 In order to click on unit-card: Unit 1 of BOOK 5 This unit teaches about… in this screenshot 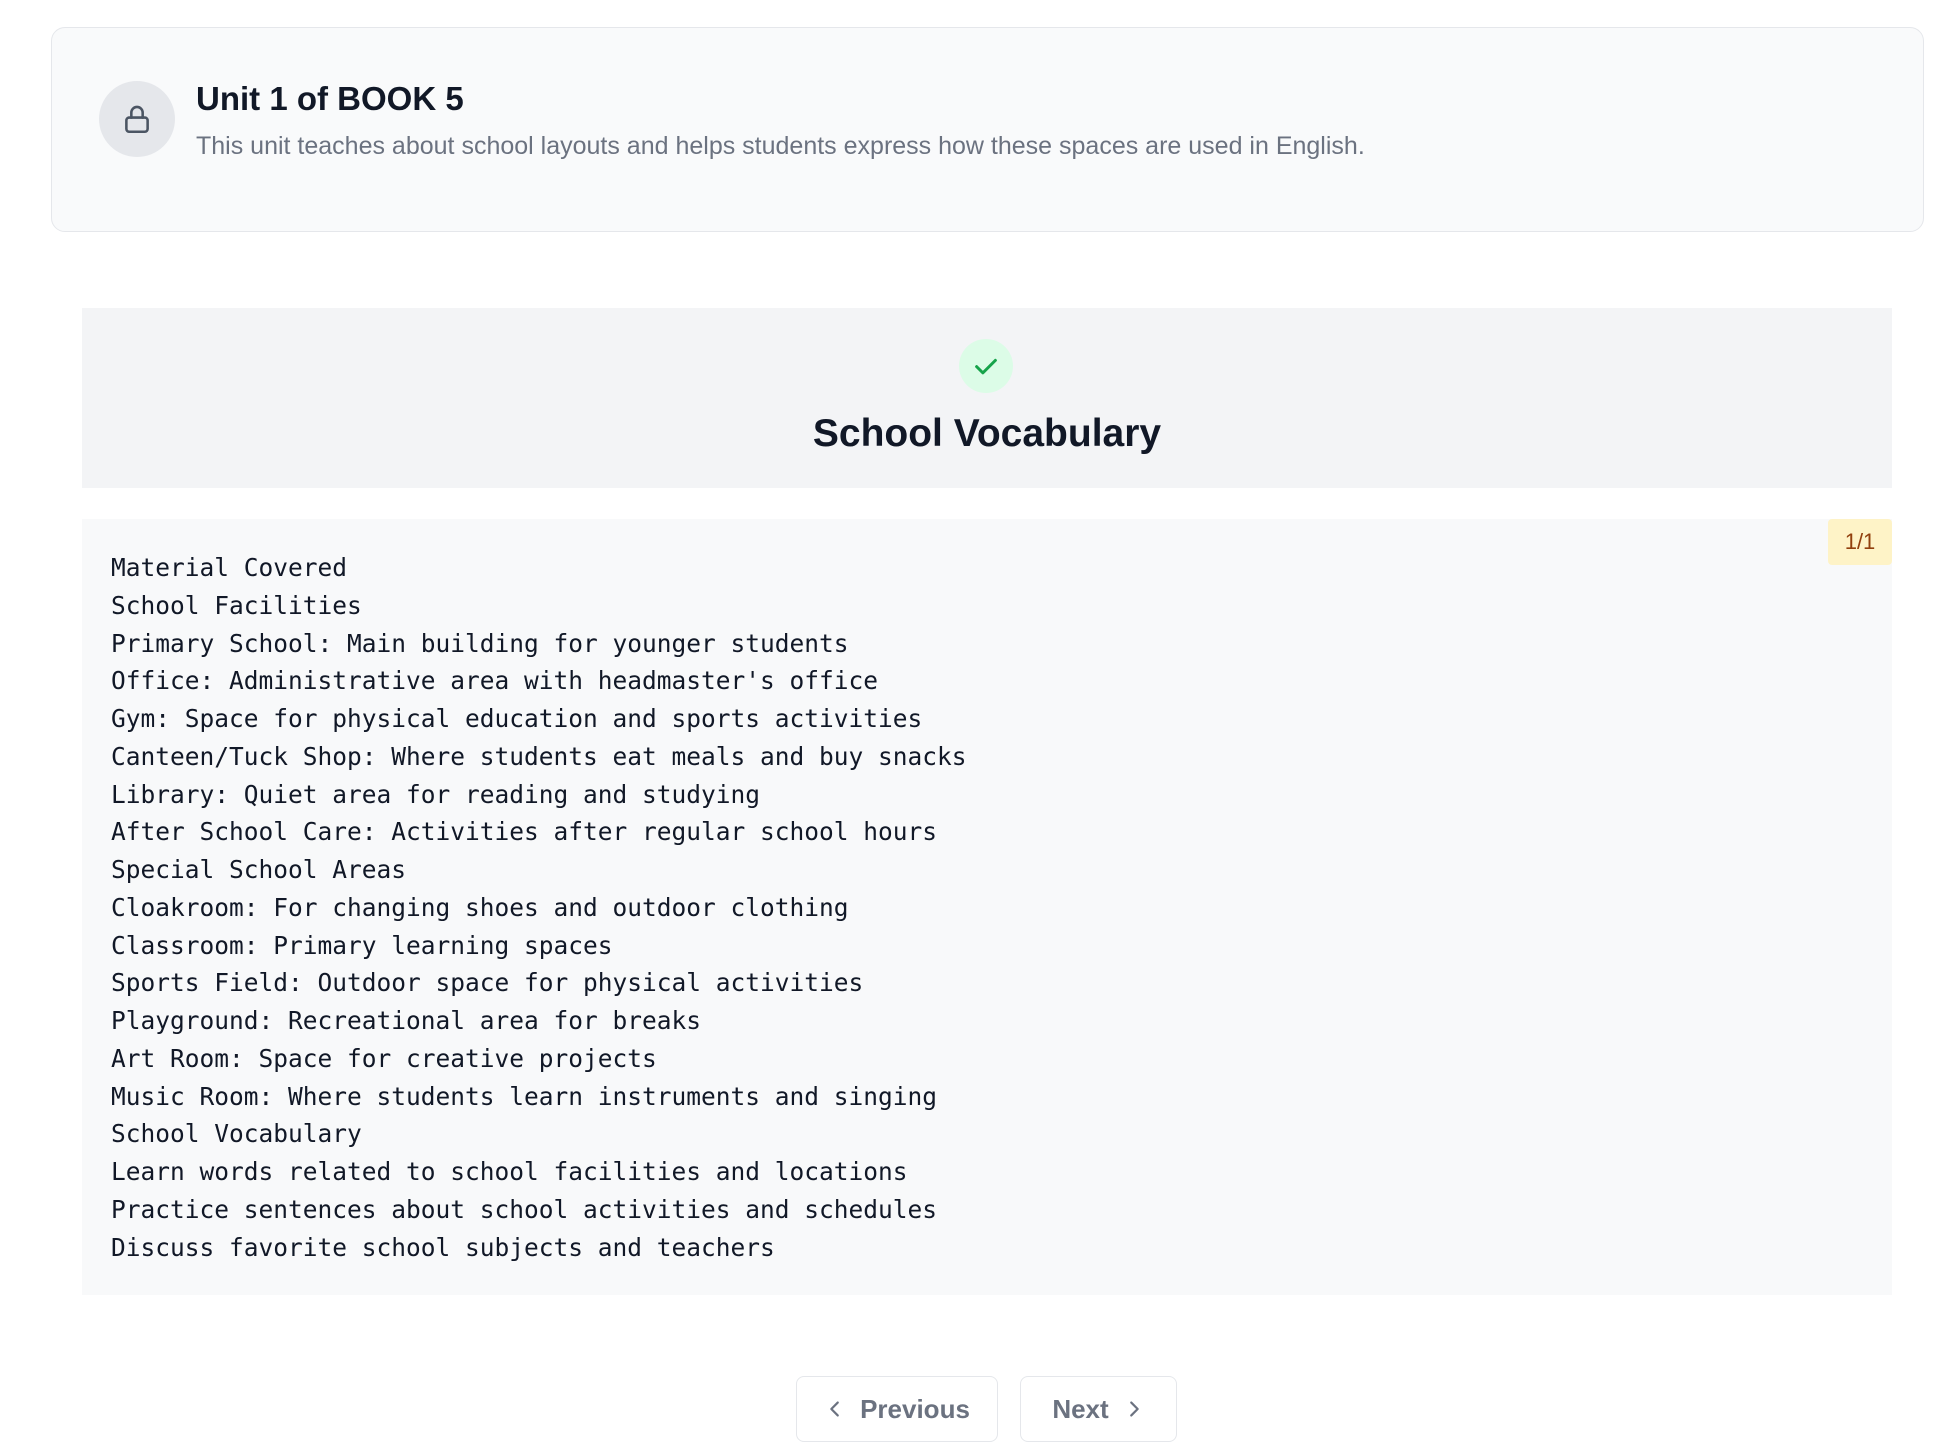, I will do `click(987, 129)`.